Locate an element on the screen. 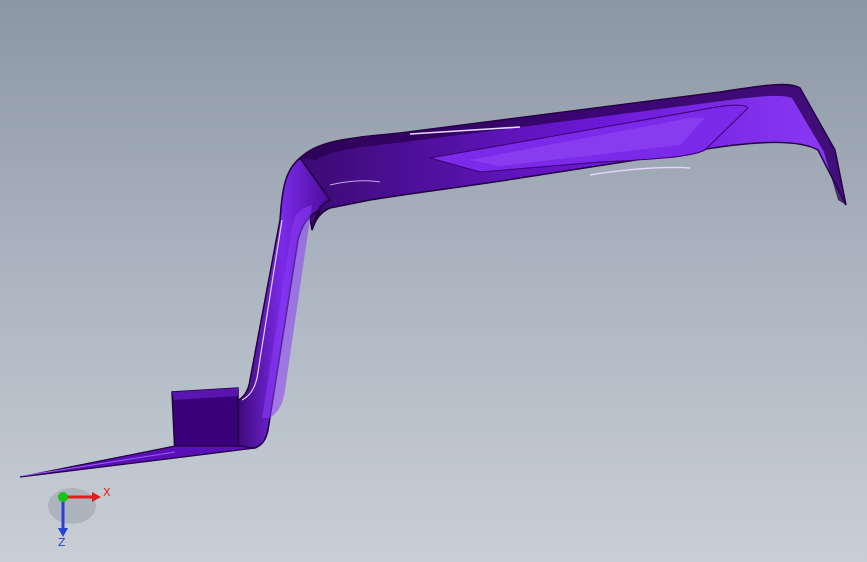  x-axis-arrow is located at coordinates (96, 497).